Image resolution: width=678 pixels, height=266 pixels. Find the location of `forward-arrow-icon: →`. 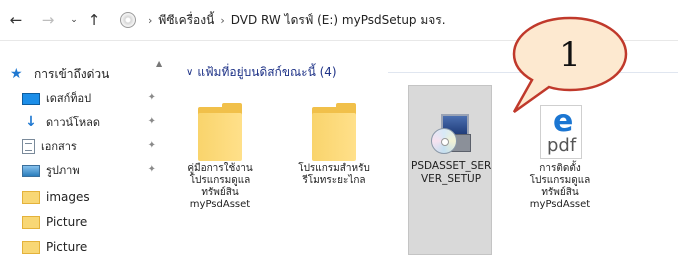

forward-arrow-icon: → is located at coordinates (48, 20).